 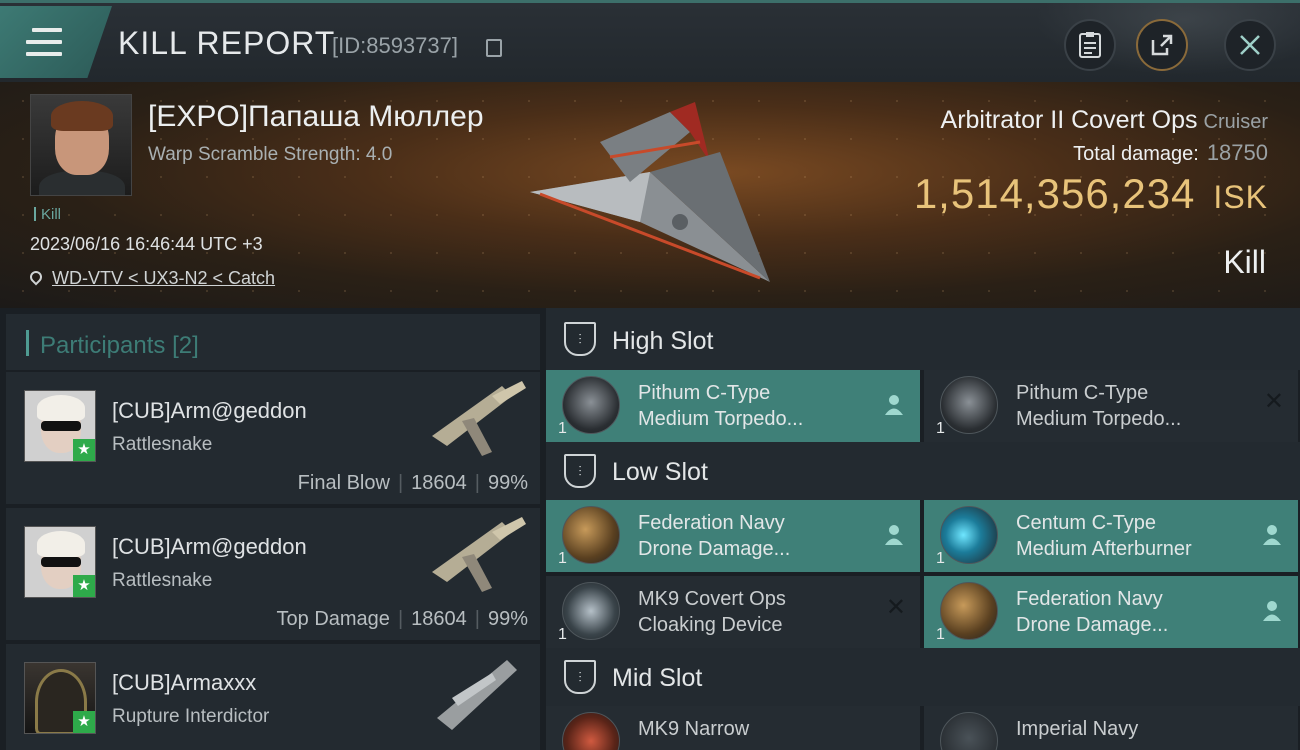 I want to click on isk-unit: ISK, so click(x=1240, y=197).